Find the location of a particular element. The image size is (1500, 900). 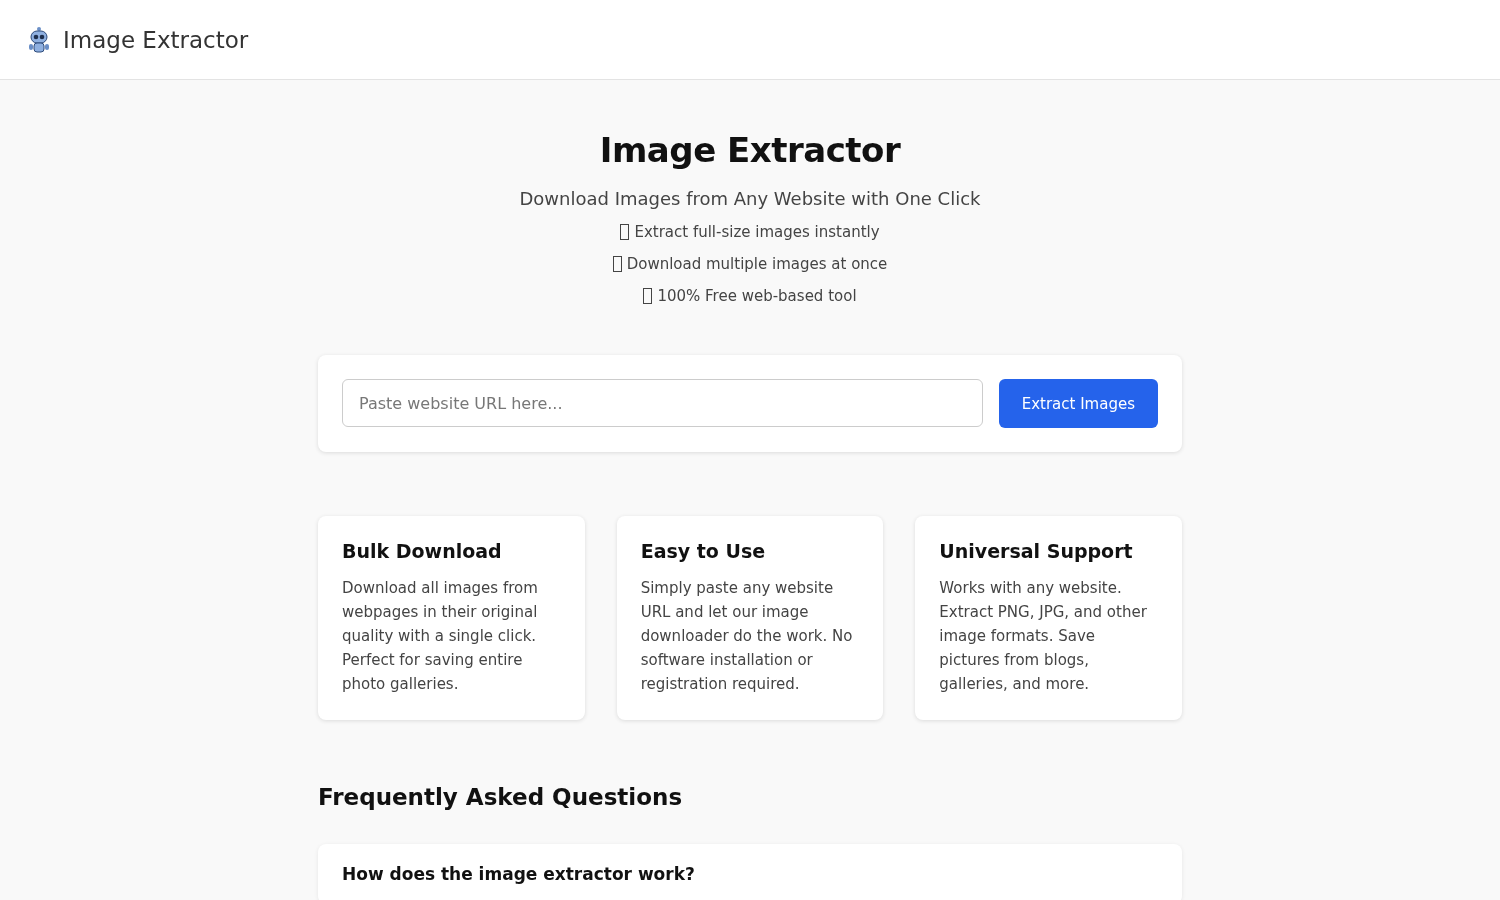

card-text: Simply paste any website URL and let our image downloader do the work. No software installation or registration required. is located at coordinates (747, 636).